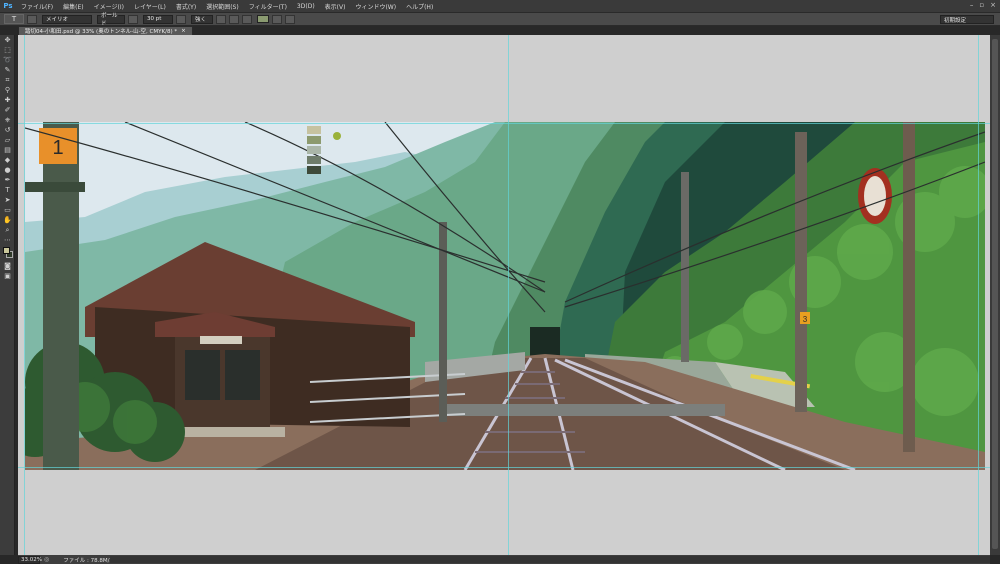 The height and width of the screenshot is (564, 1000). What do you see at coordinates (181, 19) in the screenshot?
I see `antialias-icon` at bounding box center [181, 19].